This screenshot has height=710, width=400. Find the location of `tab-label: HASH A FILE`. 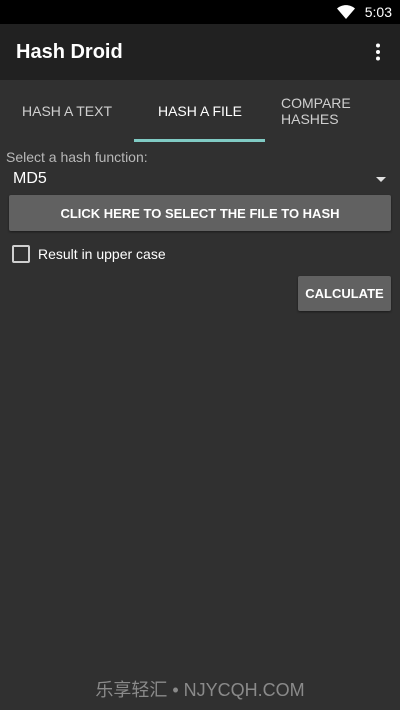

tab-label: HASH A FILE is located at coordinates (200, 111).